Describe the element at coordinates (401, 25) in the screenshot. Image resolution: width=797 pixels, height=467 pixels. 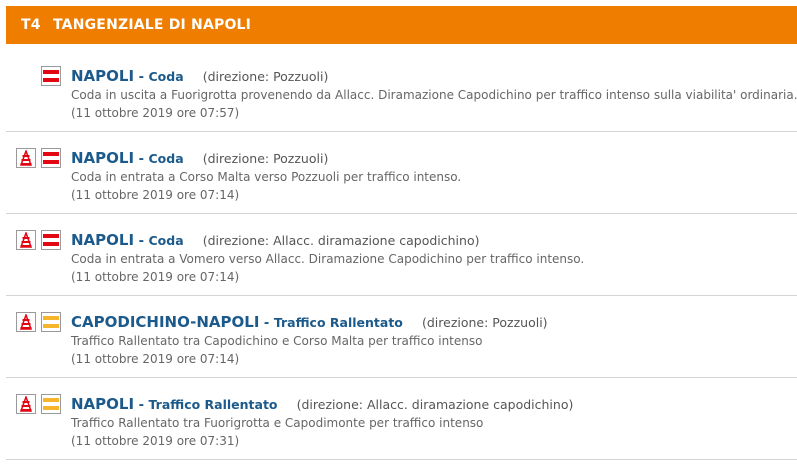
I see `road-header: T4 TANGENZIALE DI NAPOLI` at that location.